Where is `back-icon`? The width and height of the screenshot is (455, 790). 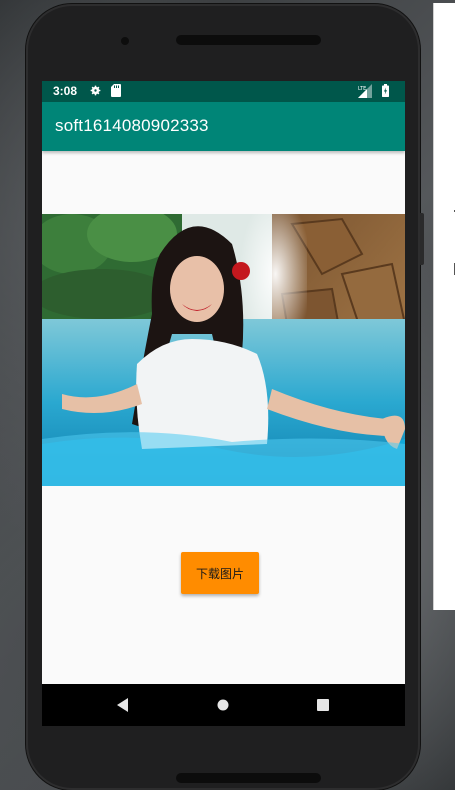
back-icon is located at coordinates (123, 705).